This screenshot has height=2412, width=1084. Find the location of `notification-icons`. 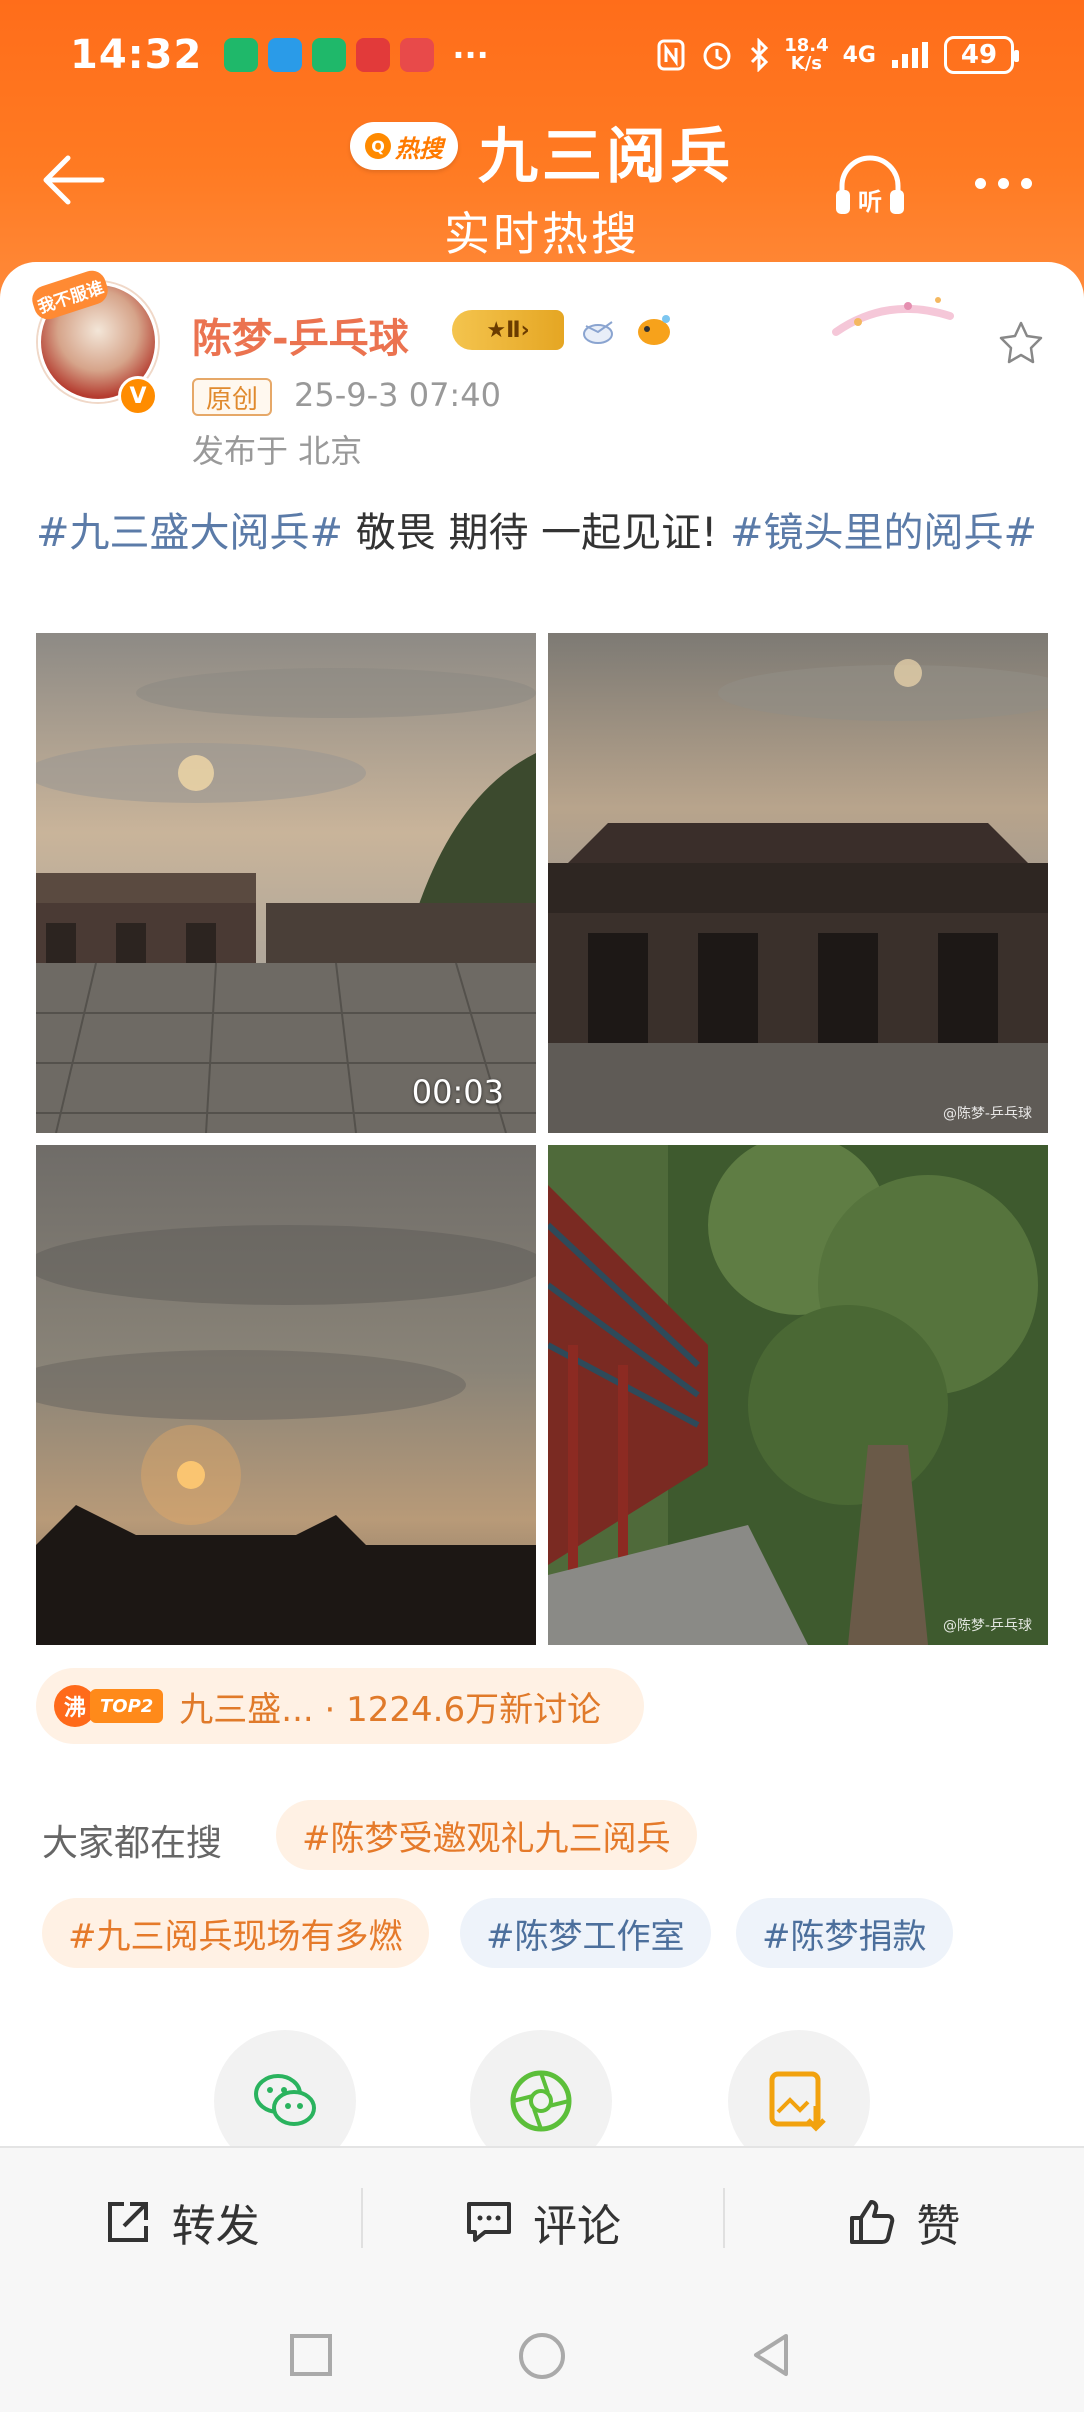

notification-icons is located at coordinates (329, 55).